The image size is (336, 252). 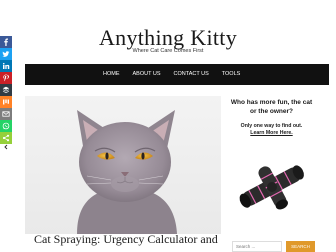 I want to click on cat-photo, so click(x=127, y=172).